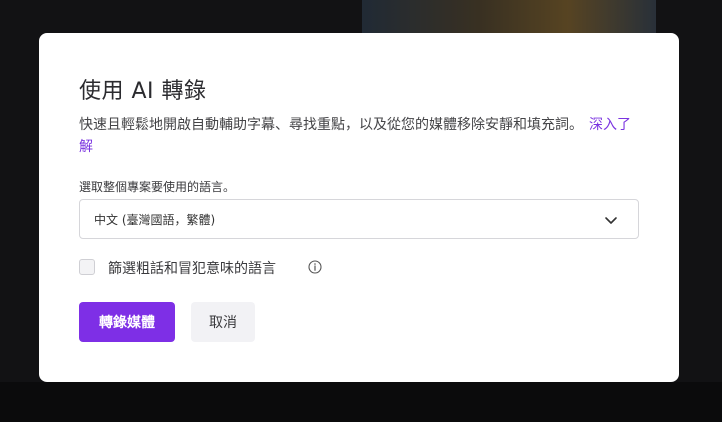 The width and height of the screenshot is (722, 422). What do you see at coordinates (157, 187) in the screenshot?
I see `language-label: 選取整個專案要使用的語言。` at bounding box center [157, 187].